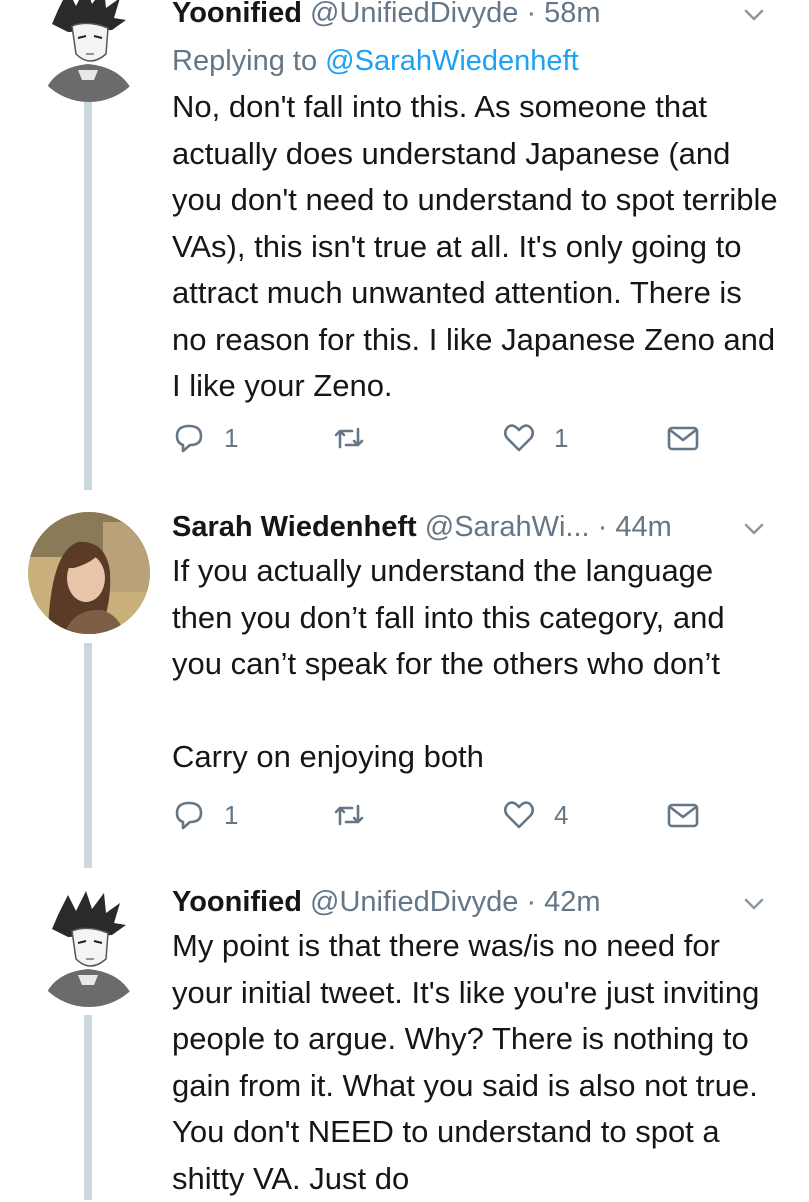 This screenshot has height=1202, width=809. I want to click on timestamp: 44m, so click(643, 527).